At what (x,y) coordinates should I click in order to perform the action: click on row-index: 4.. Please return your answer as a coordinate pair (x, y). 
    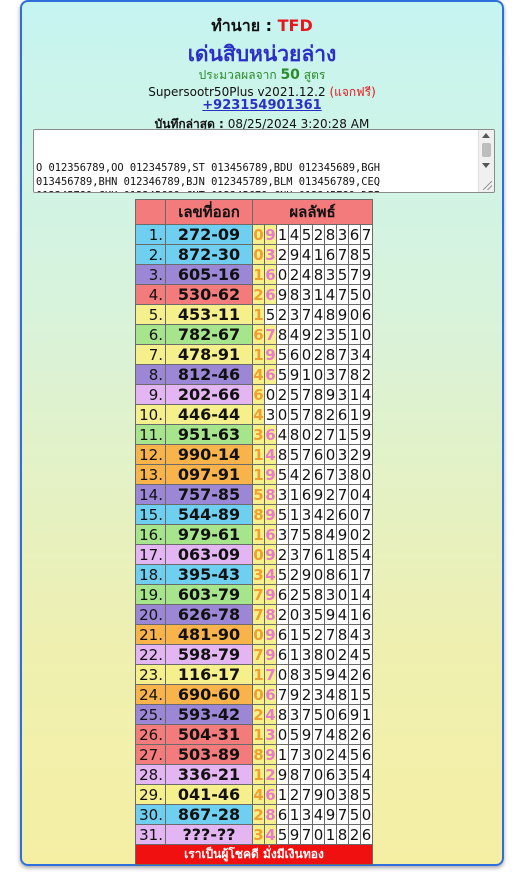
    Looking at the image, I should click on (150, 294).